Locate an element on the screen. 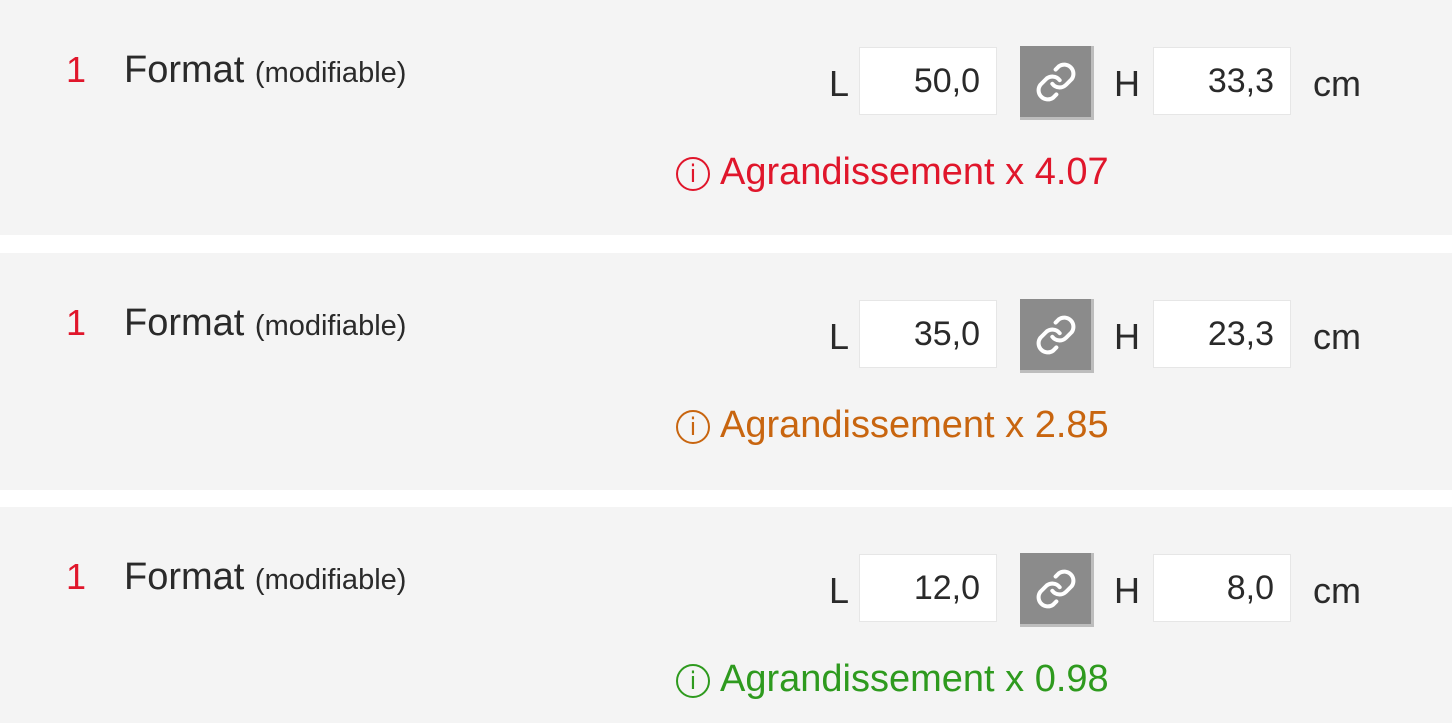  enlargement-notice: i Agrandissement x 0.98 is located at coordinates (892, 679).